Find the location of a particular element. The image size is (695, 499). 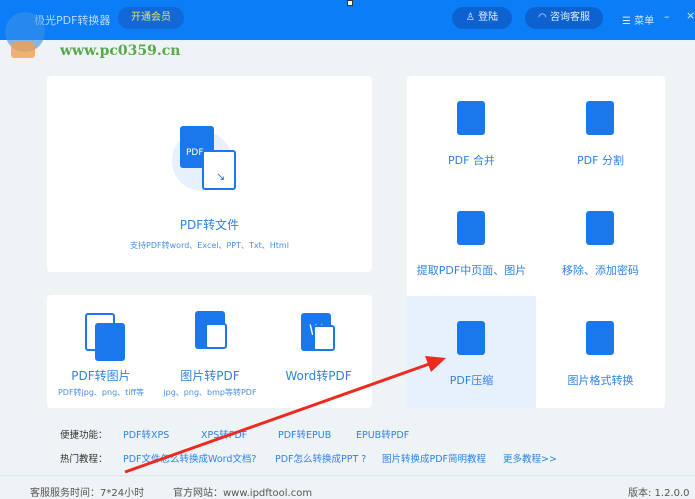

annotation-arrow is located at coordinates (285, 415).